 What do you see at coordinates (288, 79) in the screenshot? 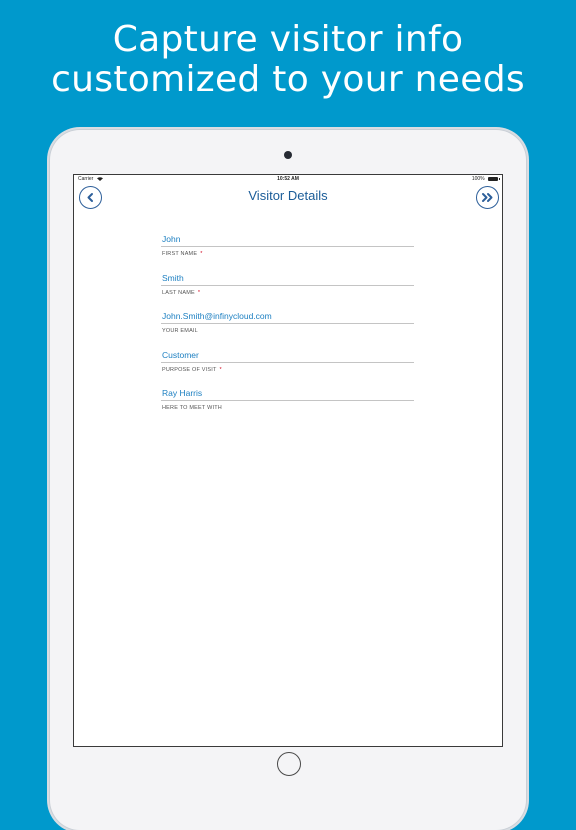
I see `promo-line-2: customized to your needs` at bounding box center [288, 79].